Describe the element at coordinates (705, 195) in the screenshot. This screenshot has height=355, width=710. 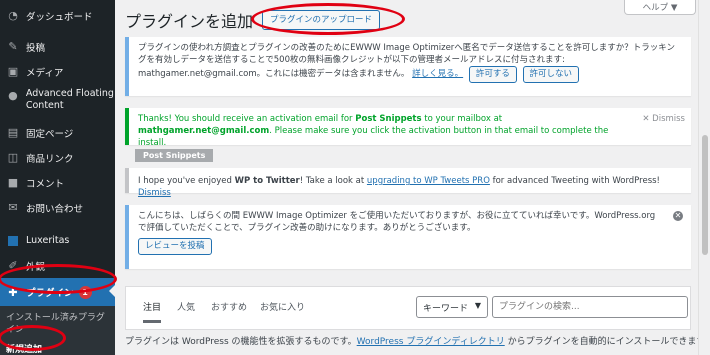
I see `scroll-thumb` at that location.